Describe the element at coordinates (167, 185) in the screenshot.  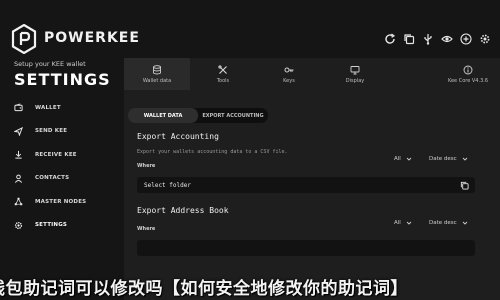
I see `folder-select-placeholder: Select folder` at that location.